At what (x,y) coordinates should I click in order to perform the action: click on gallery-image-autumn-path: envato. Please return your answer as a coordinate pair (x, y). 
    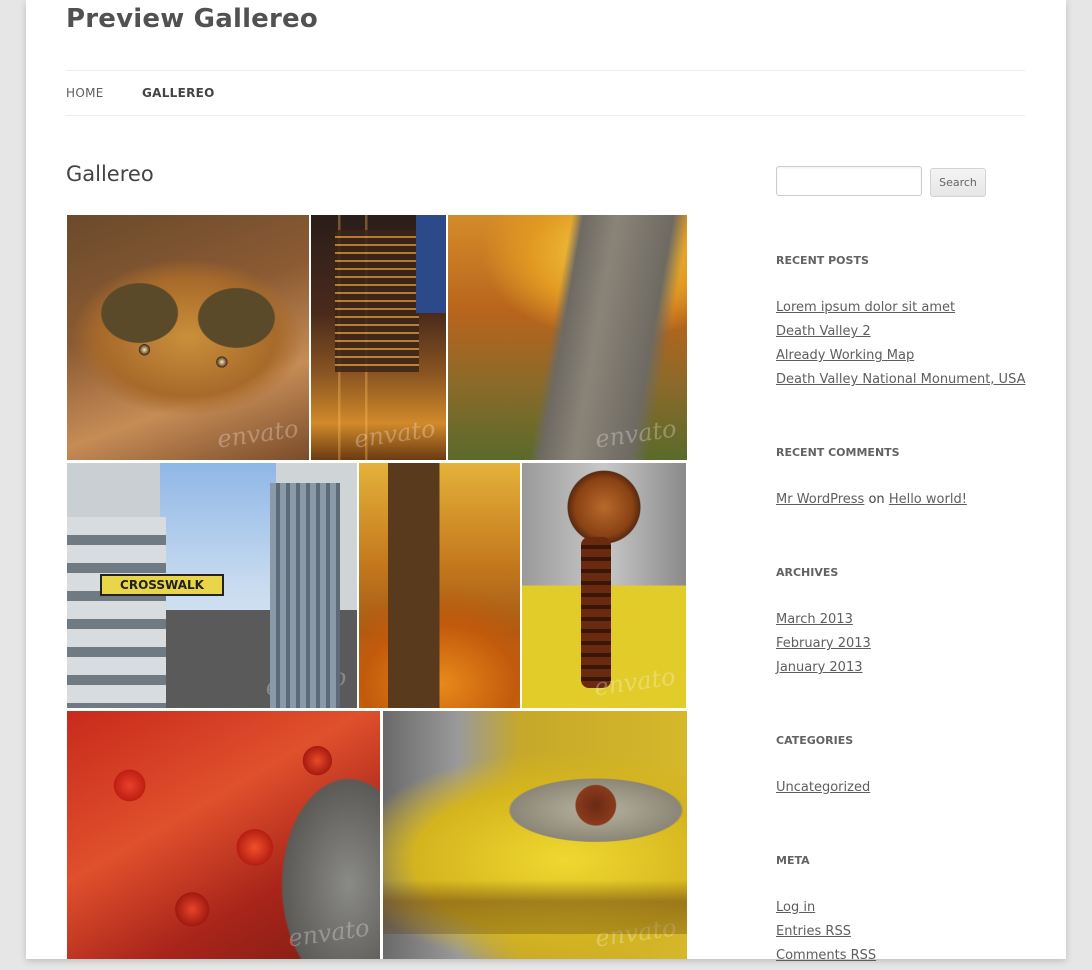
    Looking at the image, I should click on (567, 337).